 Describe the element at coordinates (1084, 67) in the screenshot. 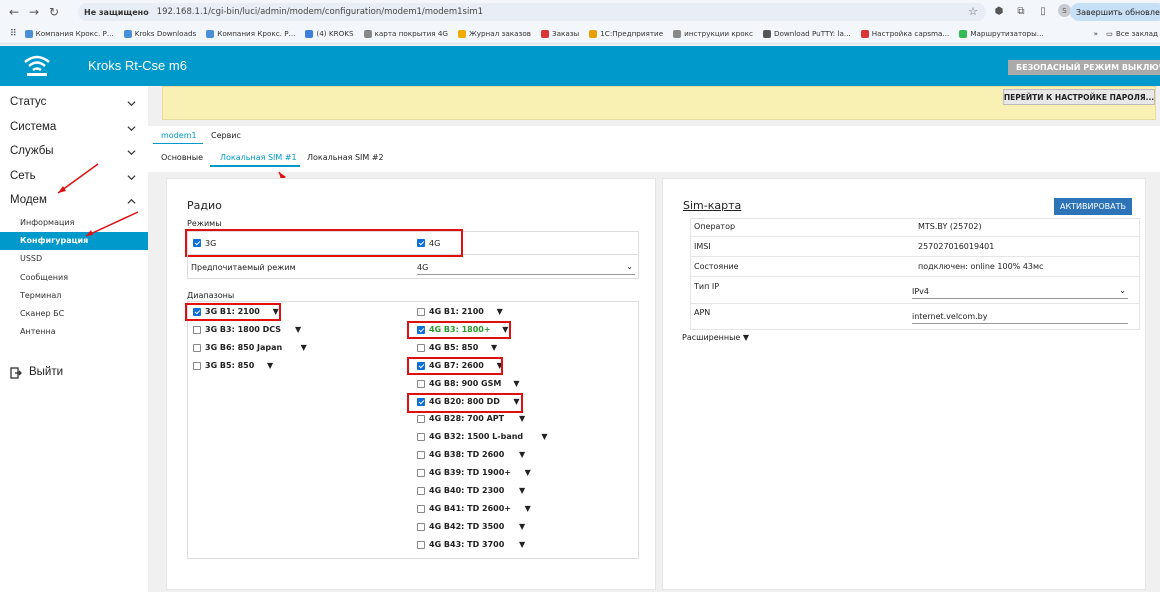

I see `safe-mode-button: БЕЗОПАСНЫЙ РЕЖИМ ВЫКЛЮЧЕН` at that location.